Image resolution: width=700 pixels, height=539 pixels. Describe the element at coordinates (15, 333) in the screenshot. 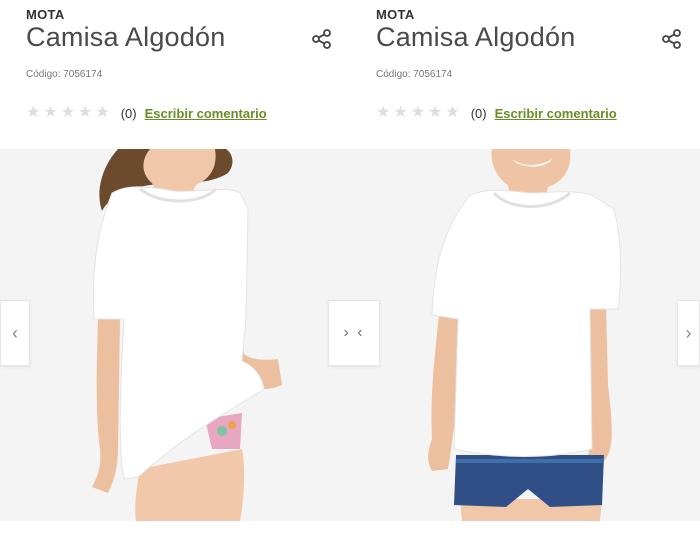

I see `prev-arrow-button: ‹` at that location.